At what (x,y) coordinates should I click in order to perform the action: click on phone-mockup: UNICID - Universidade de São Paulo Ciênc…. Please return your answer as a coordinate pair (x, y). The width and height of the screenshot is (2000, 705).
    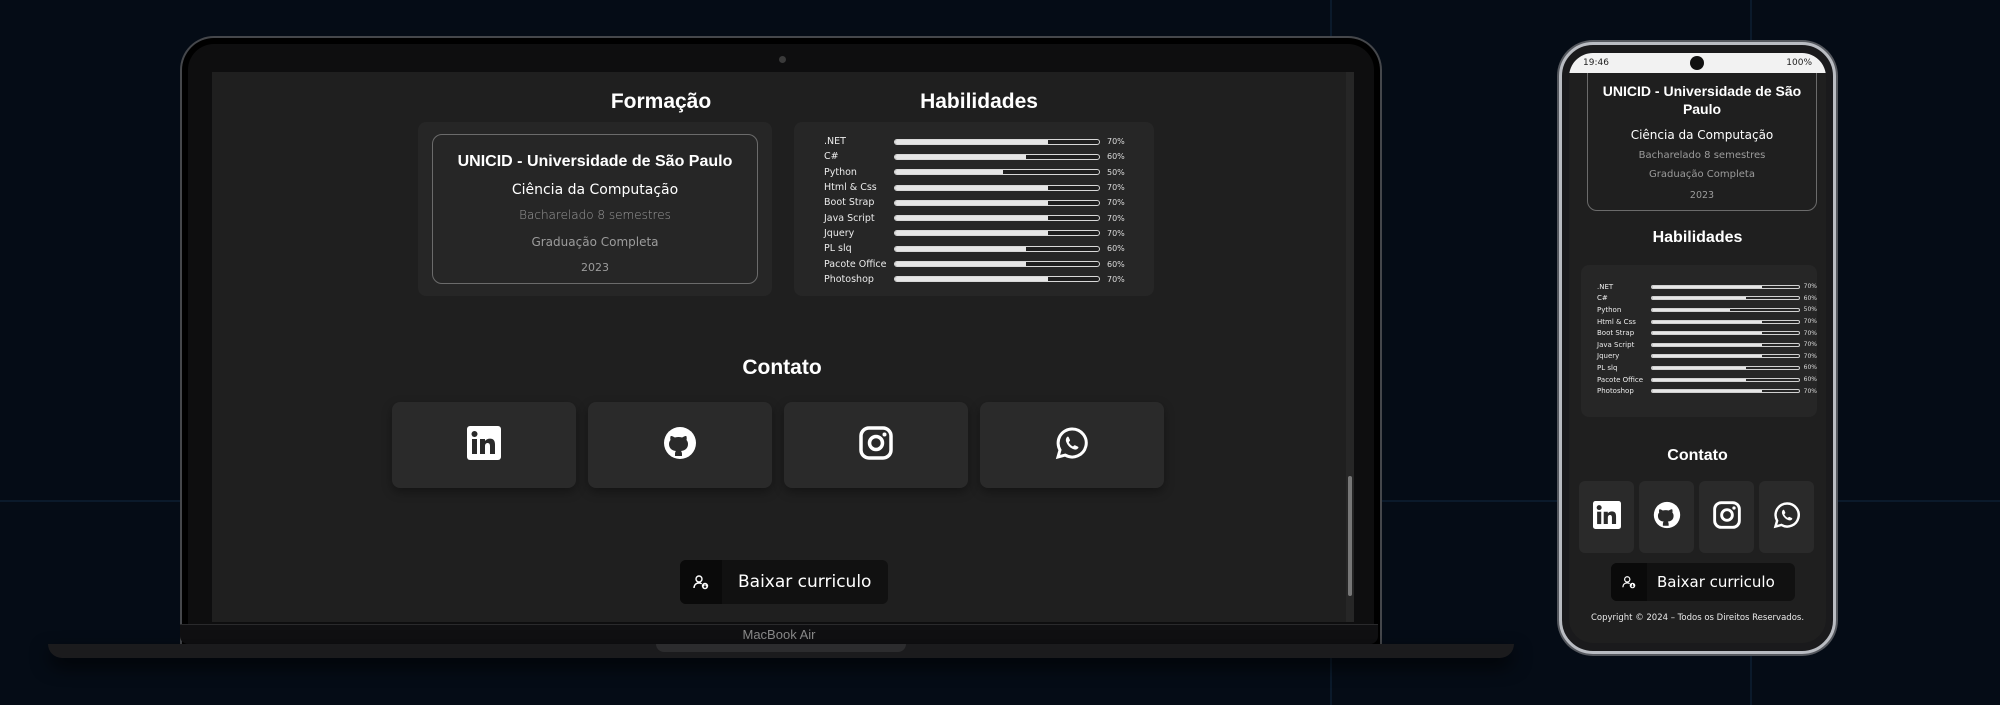
    Looking at the image, I should click on (1697, 348).